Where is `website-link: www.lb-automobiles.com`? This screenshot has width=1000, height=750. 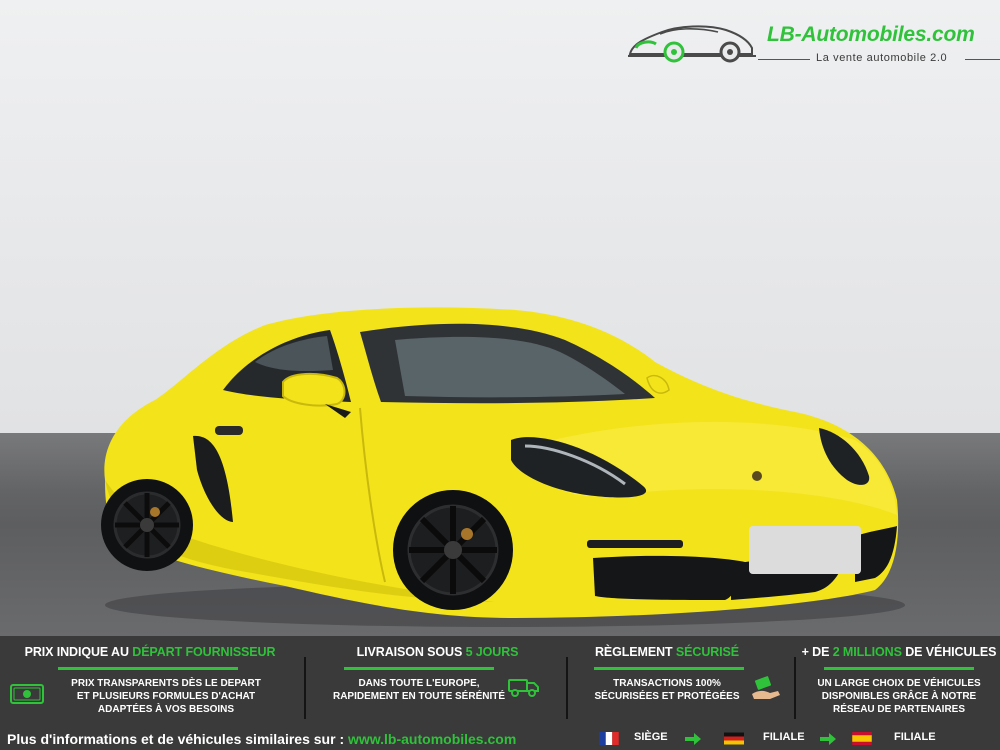 website-link: www.lb-automobiles.com is located at coordinates (432, 739).